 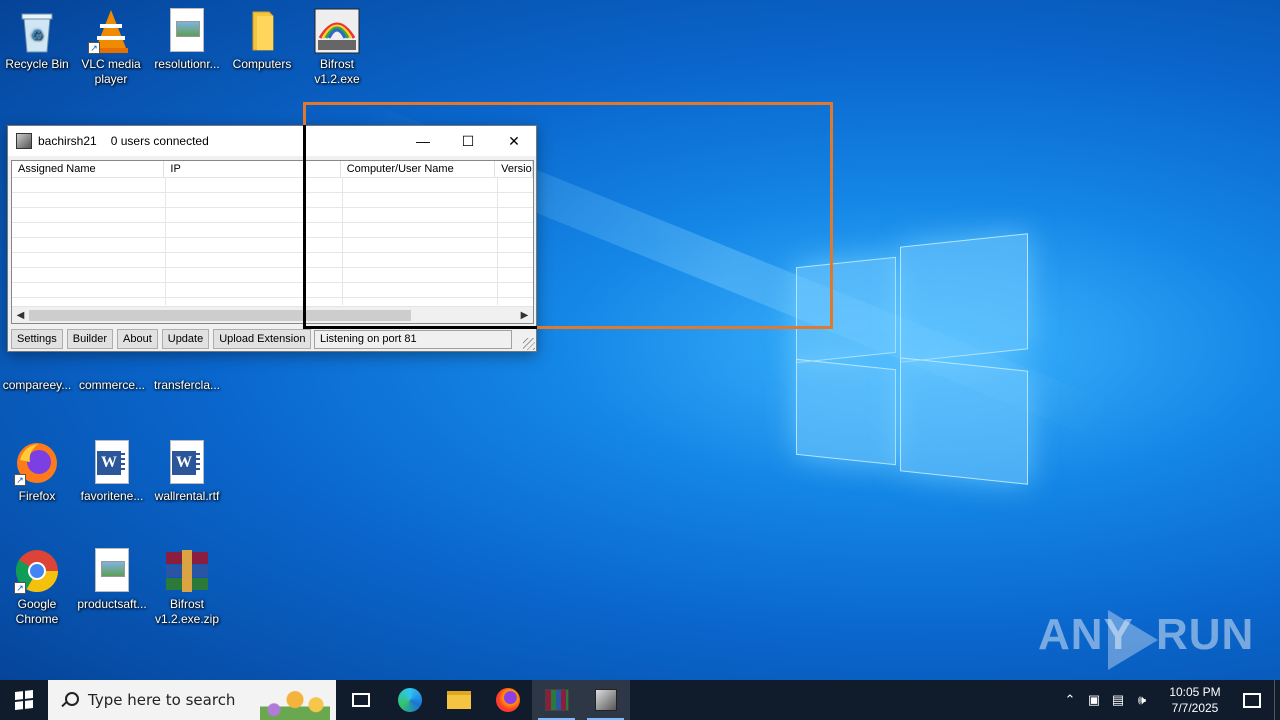 I want to click on desktop-icon-chrome: ↗ Google Chrome, so click(x=37, y=587).